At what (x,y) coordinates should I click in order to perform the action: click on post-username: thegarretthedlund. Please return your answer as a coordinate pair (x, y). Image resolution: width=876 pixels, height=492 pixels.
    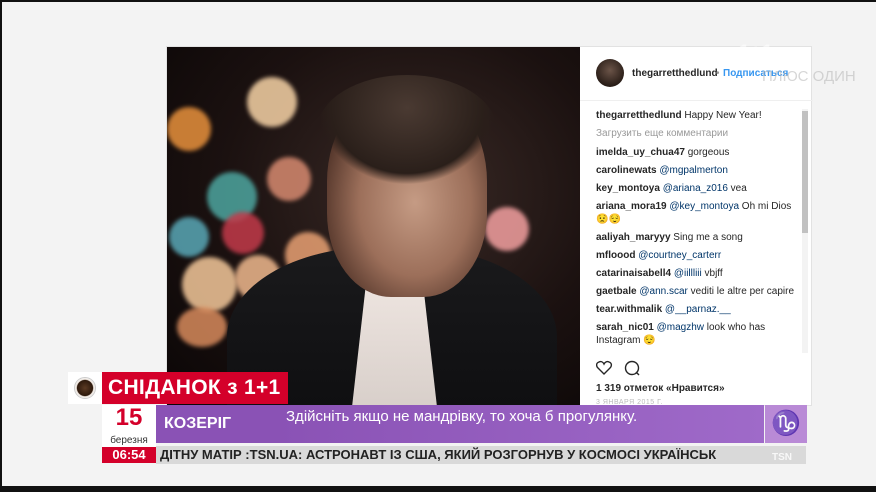
    Looking at the image, I should click on (675, 73).